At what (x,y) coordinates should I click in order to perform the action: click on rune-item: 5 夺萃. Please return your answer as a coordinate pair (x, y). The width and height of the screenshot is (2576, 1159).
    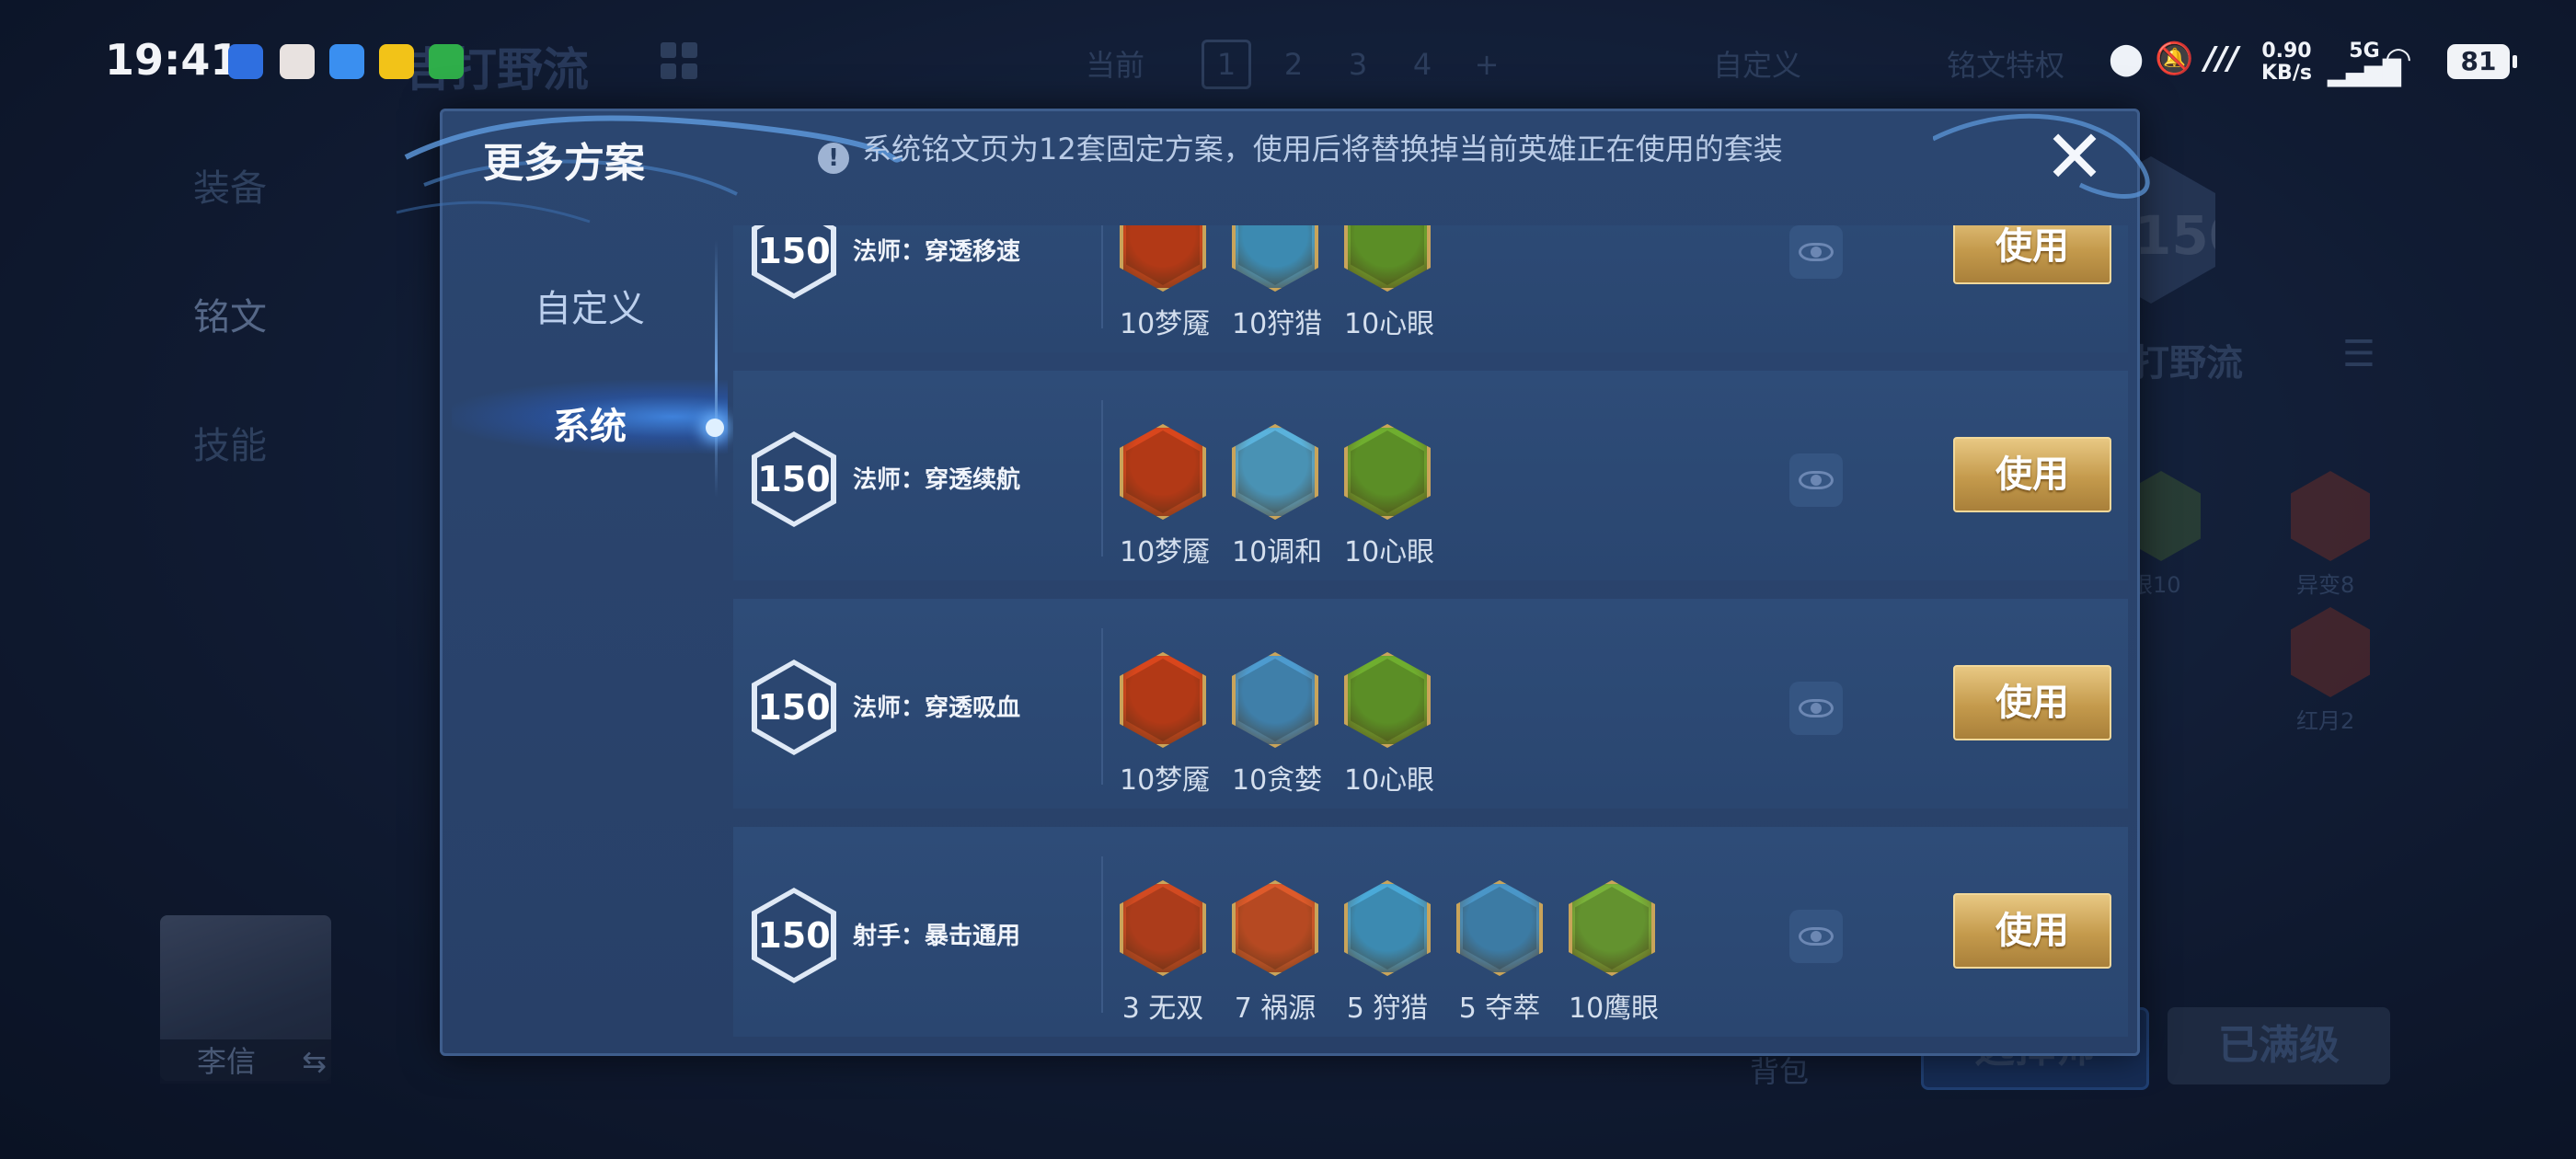
    Looking at the image, I should click on (1499, 953).